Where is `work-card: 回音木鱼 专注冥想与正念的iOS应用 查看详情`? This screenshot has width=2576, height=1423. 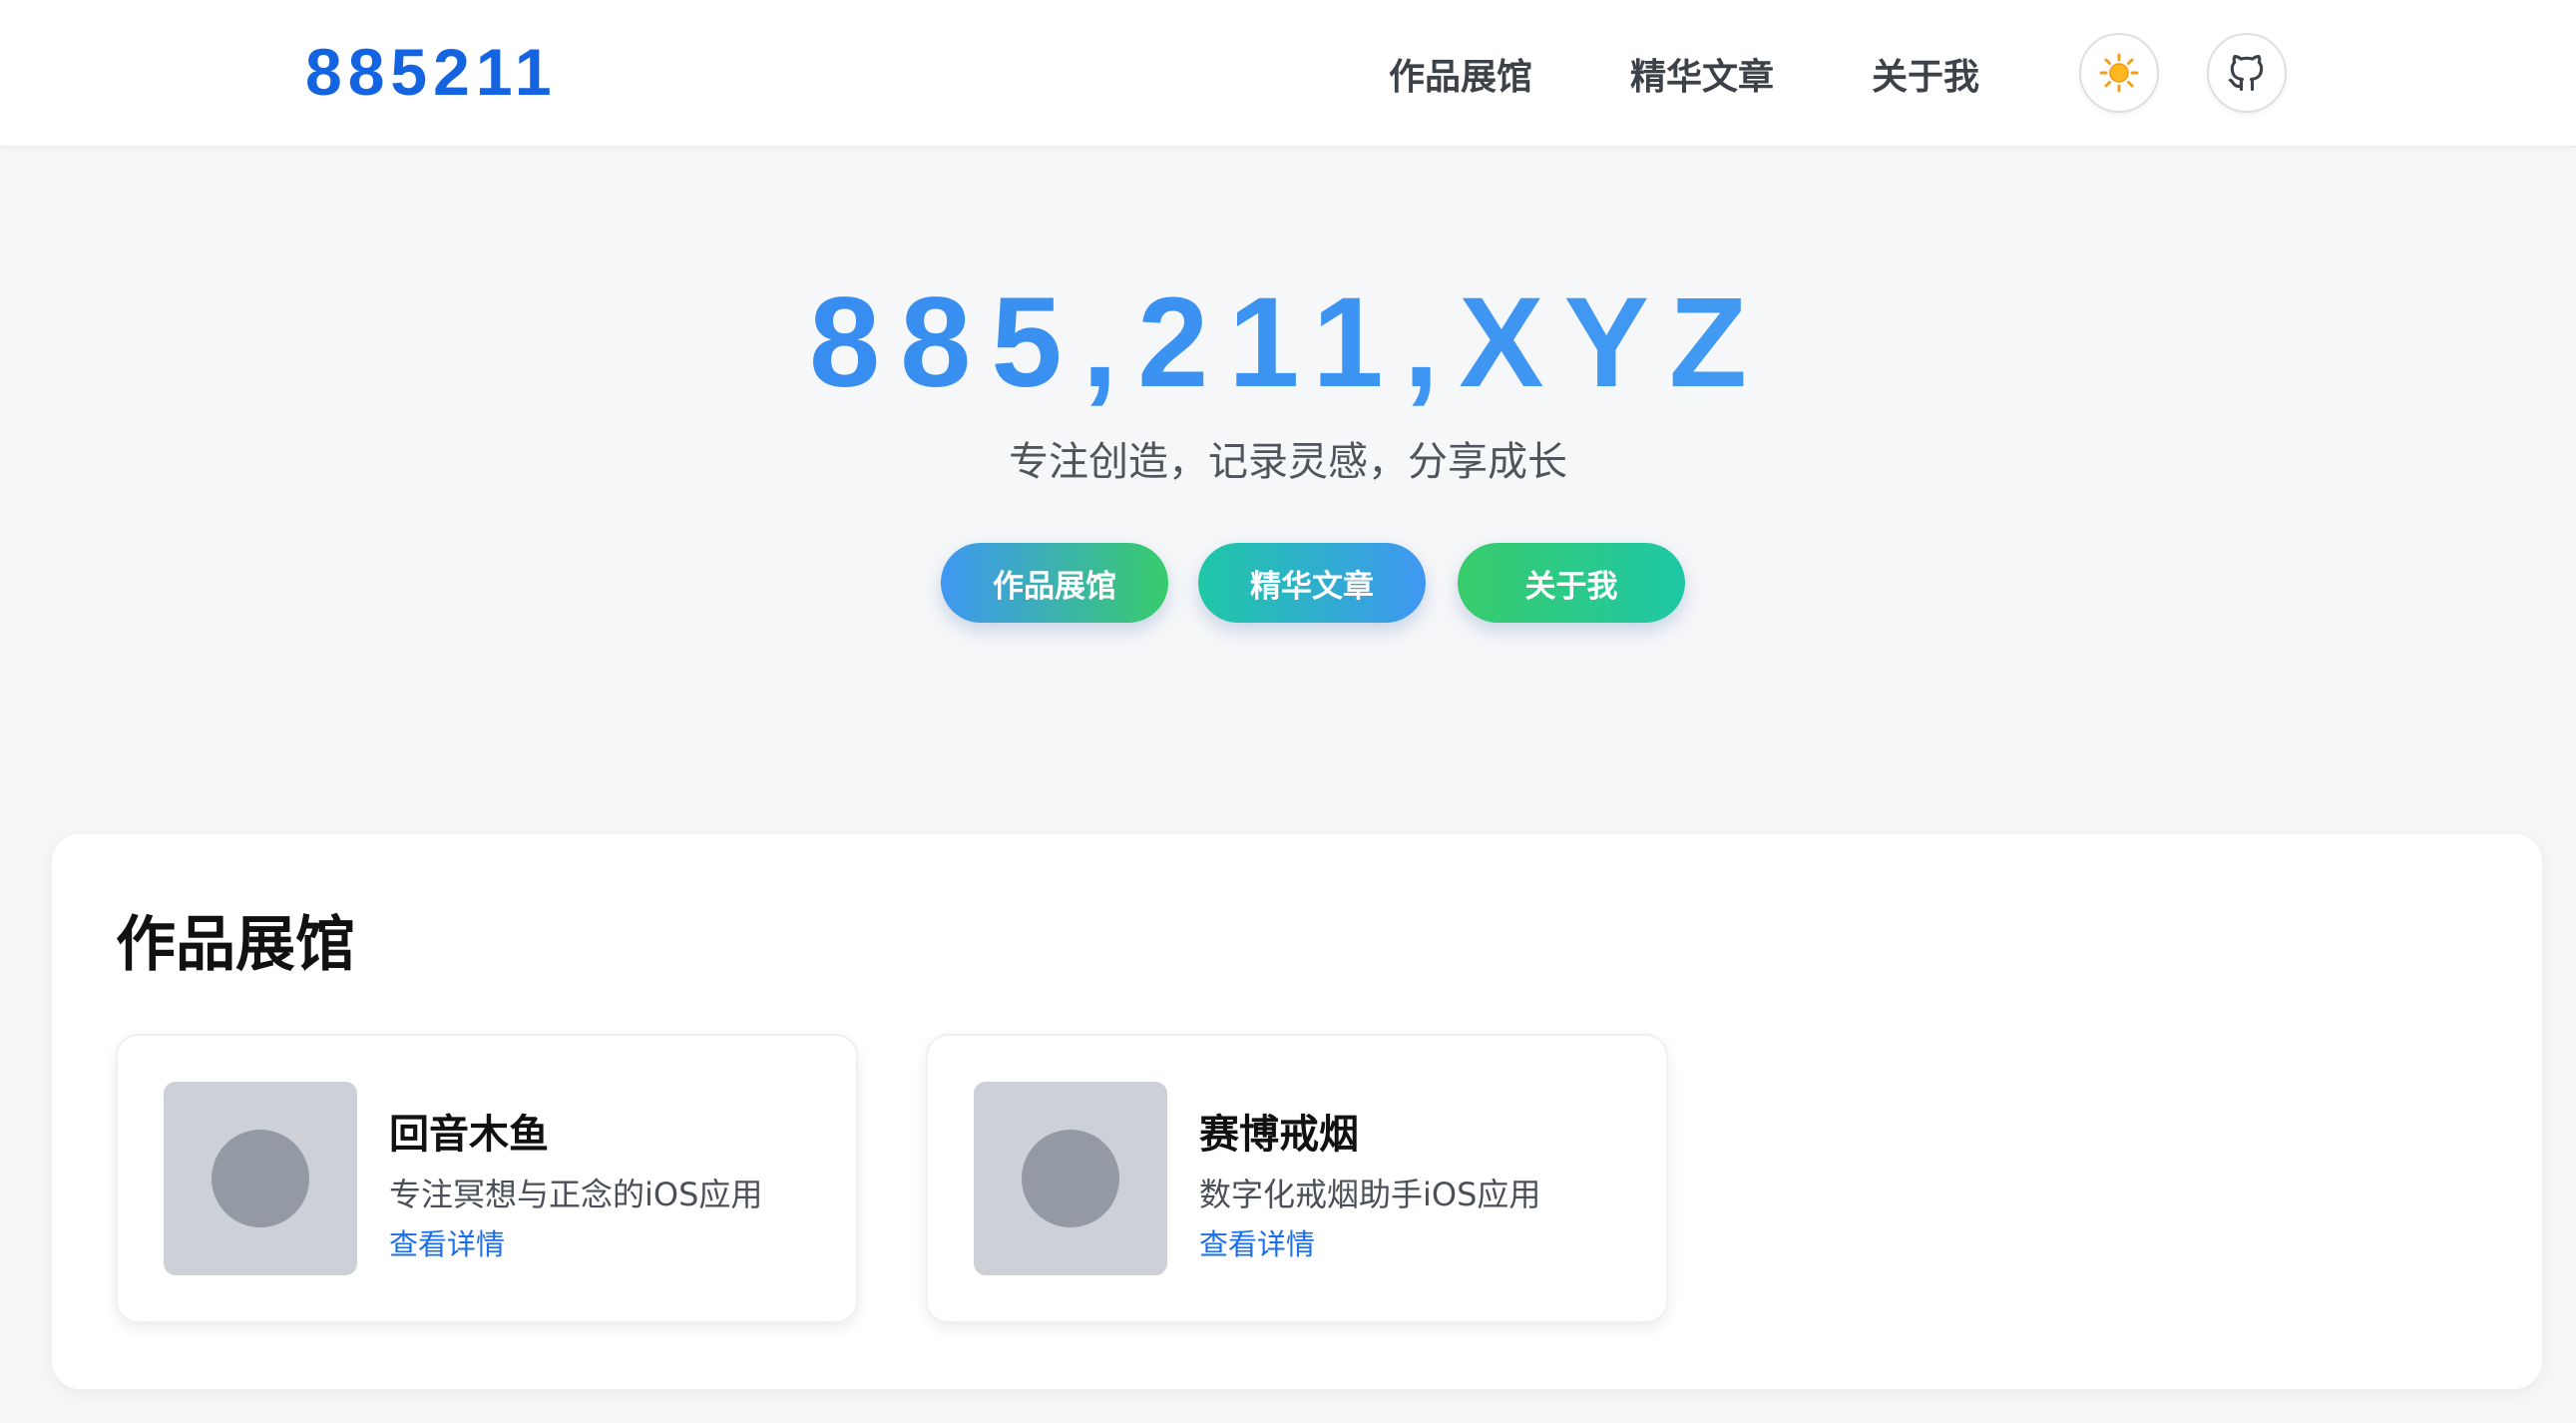 work-card: 回音木鱼 专注冥想与正念的iOS应用 查看详情 is located at coordinates (487, 1178).